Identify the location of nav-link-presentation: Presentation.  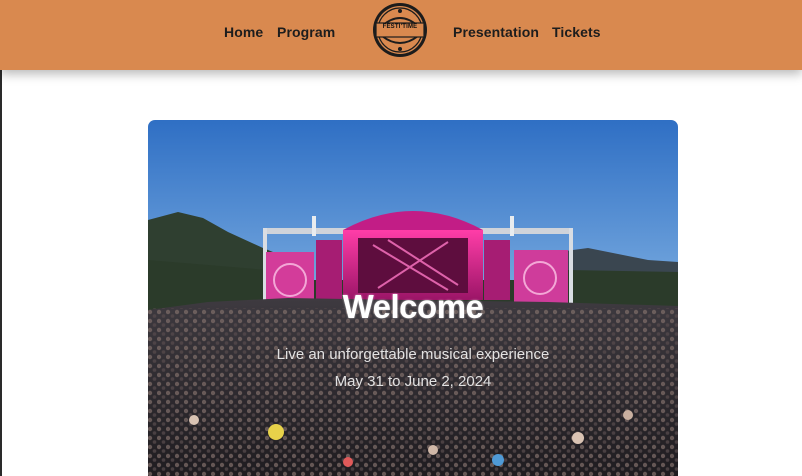
(496, 32).